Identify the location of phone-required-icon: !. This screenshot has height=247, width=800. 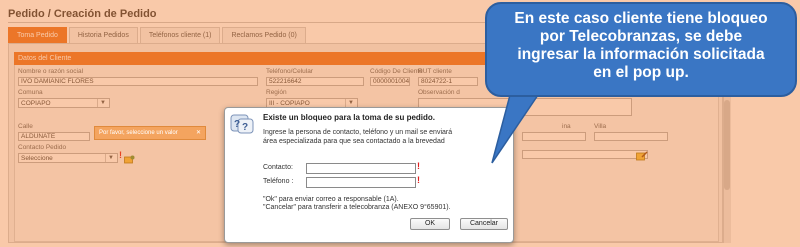
(418, 180).